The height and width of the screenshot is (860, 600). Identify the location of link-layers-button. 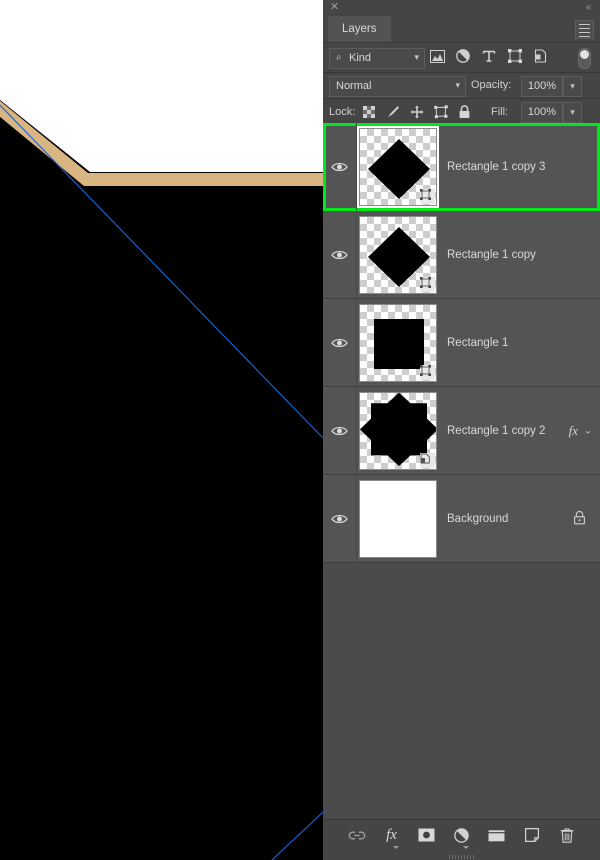
(357, 835).